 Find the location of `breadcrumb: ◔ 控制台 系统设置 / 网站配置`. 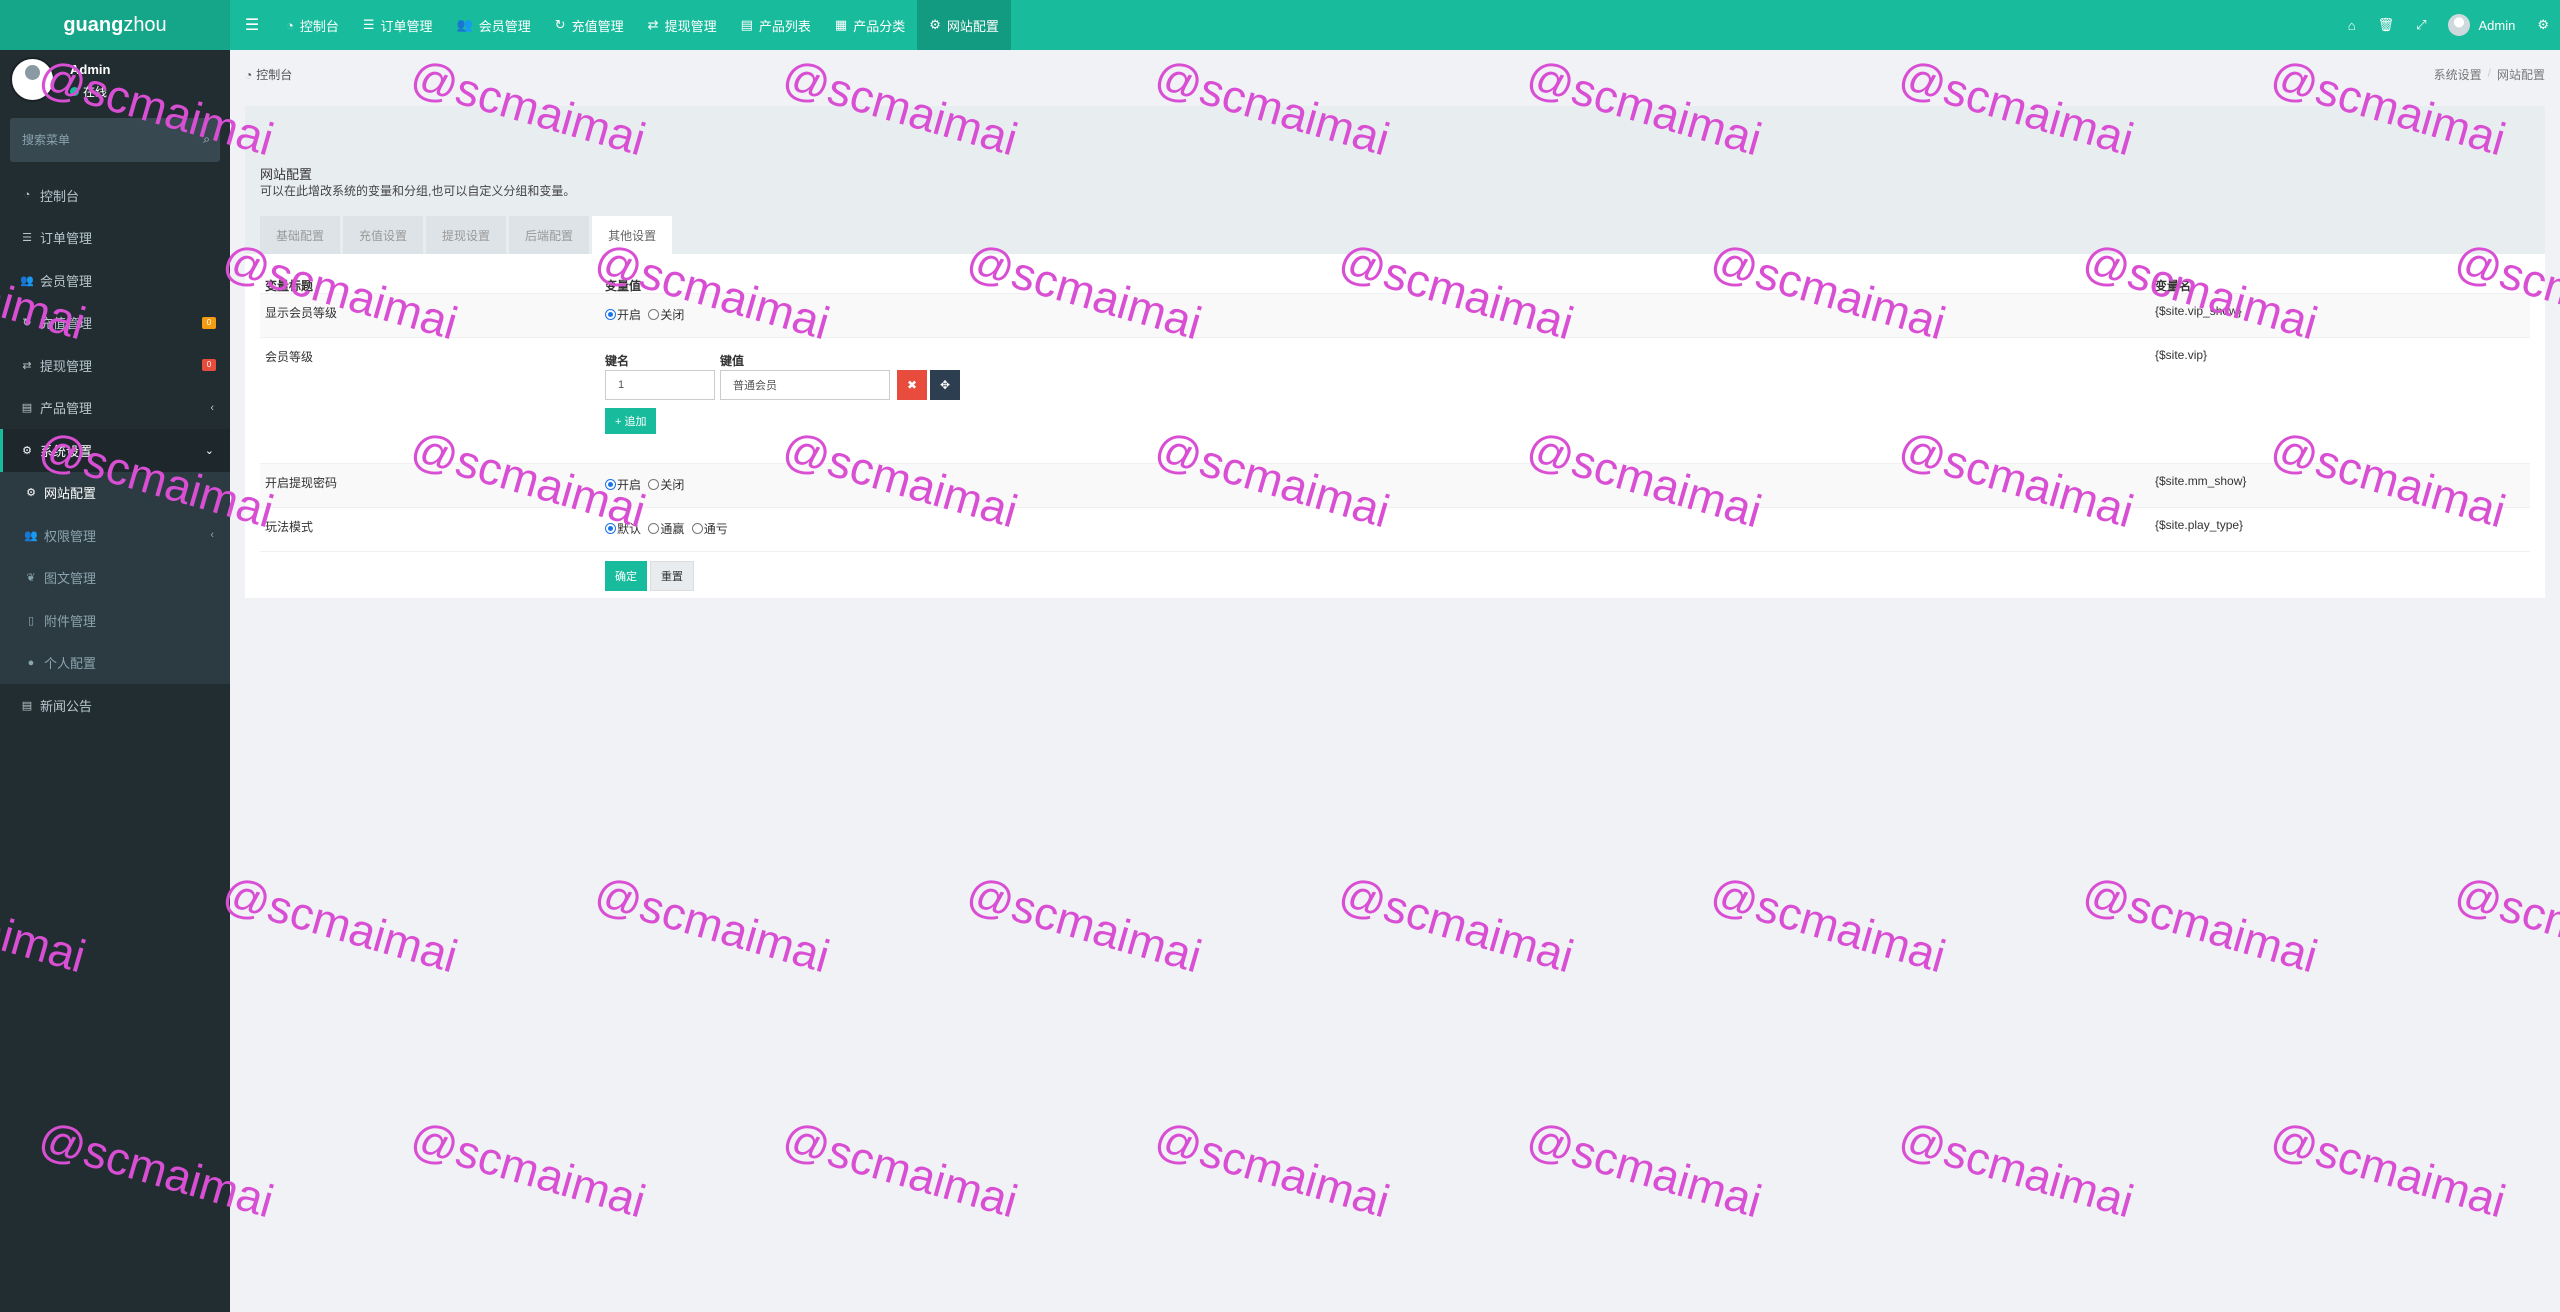

breadcrumb: ◔ 控制台 系统设置 / 网站配置 is located at coordinates (1395, 73).